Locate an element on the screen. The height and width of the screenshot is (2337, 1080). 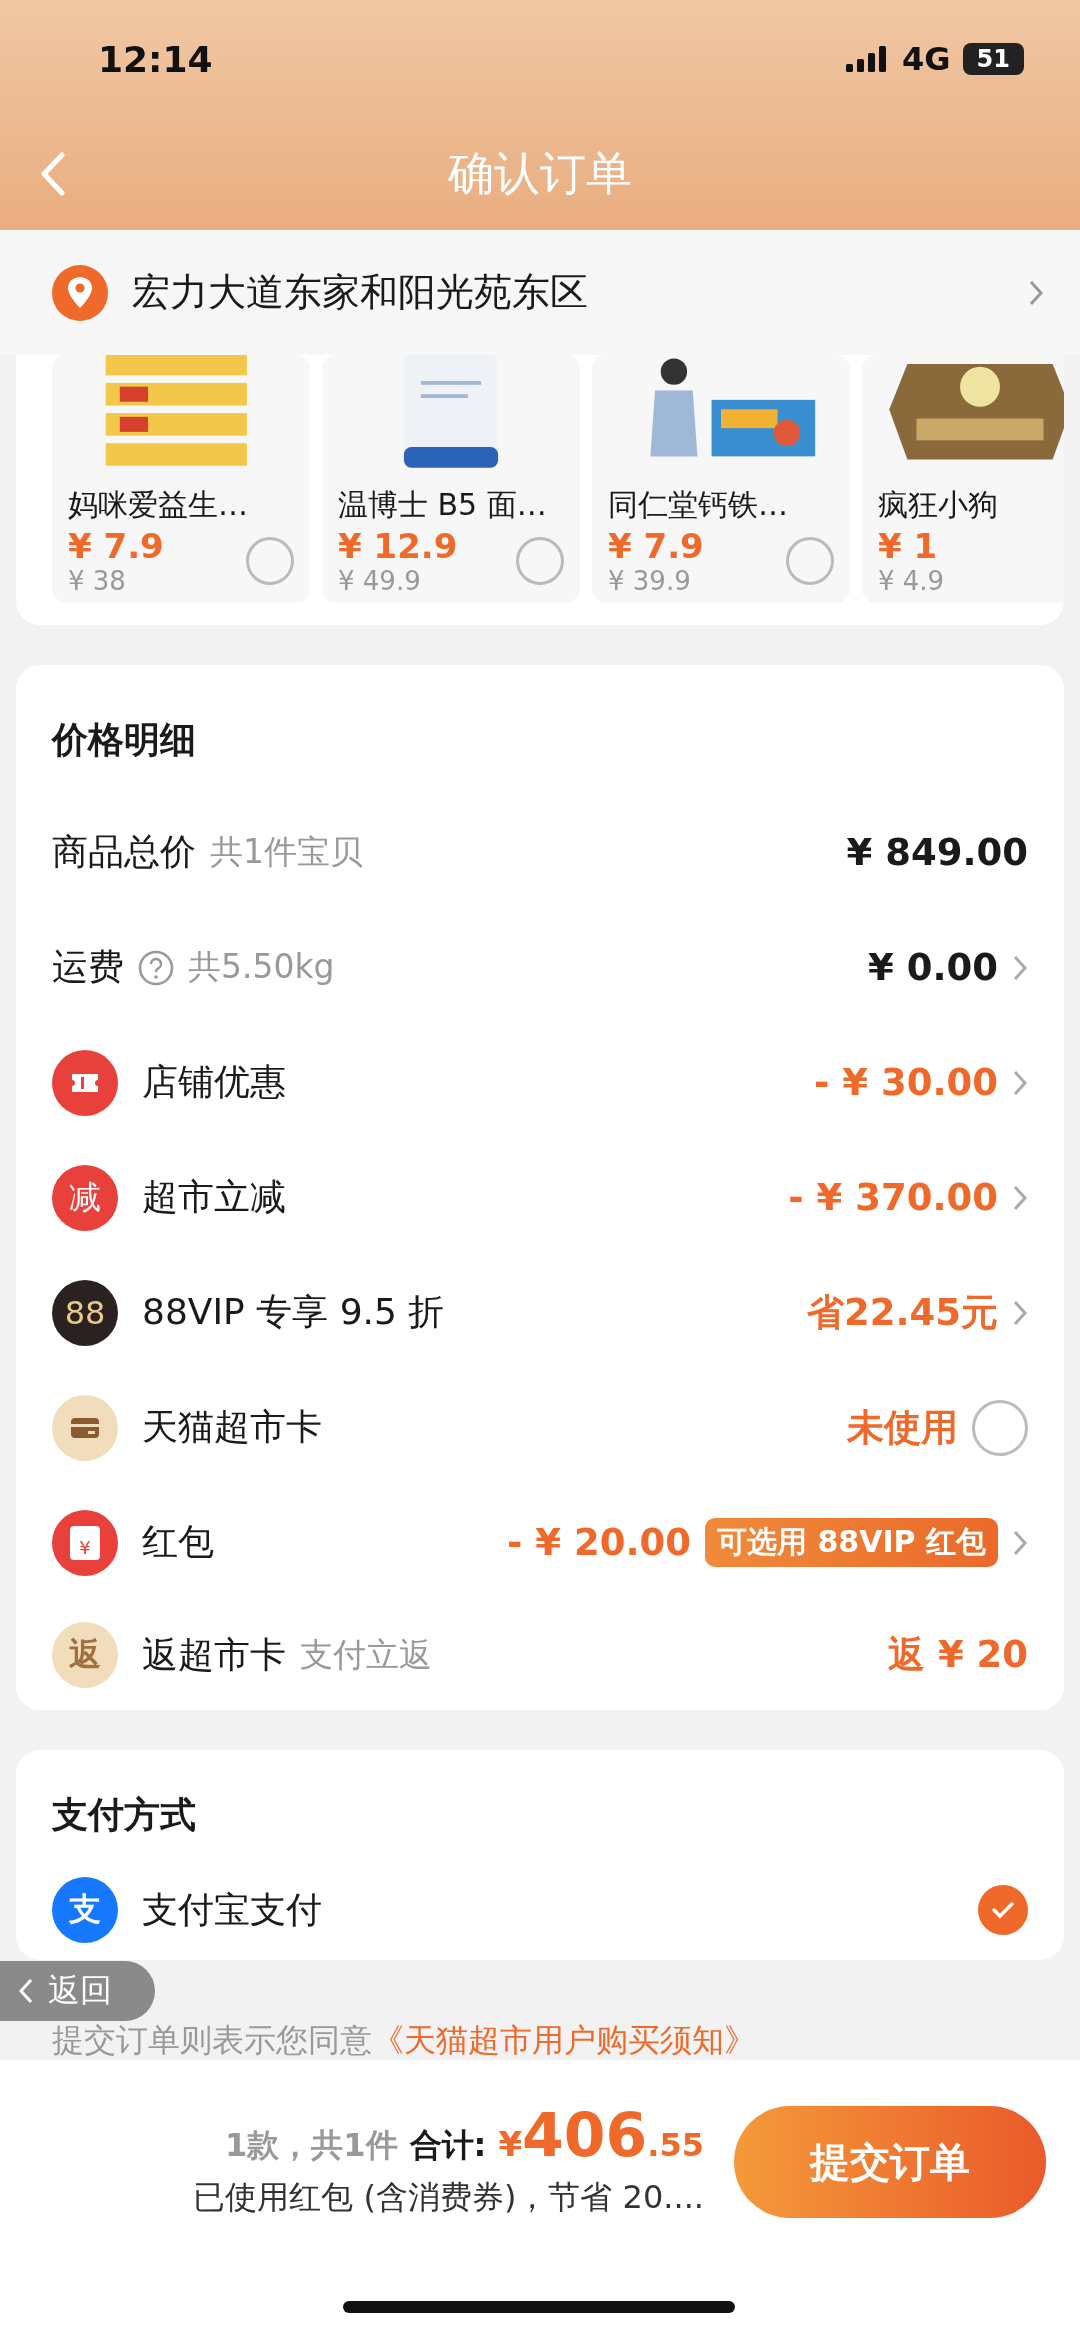
discount-icon: 减 is located at coordinates (85, 1197).